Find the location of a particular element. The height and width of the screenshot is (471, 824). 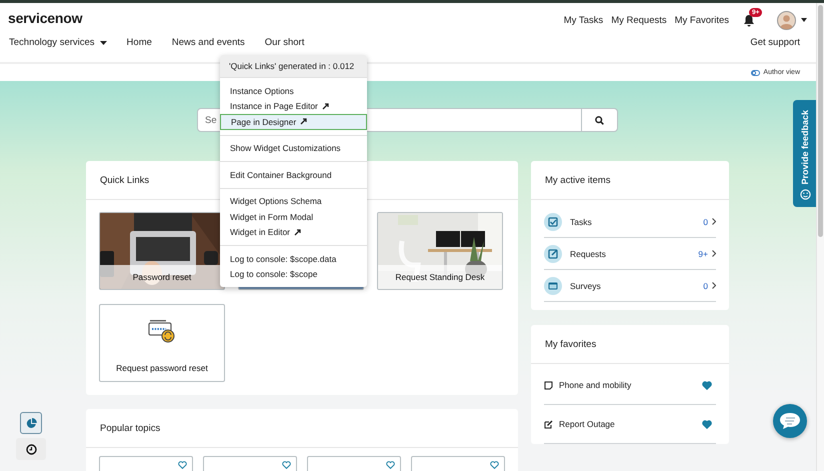

header-link: My Tasks is located at coordinates (584, 20).